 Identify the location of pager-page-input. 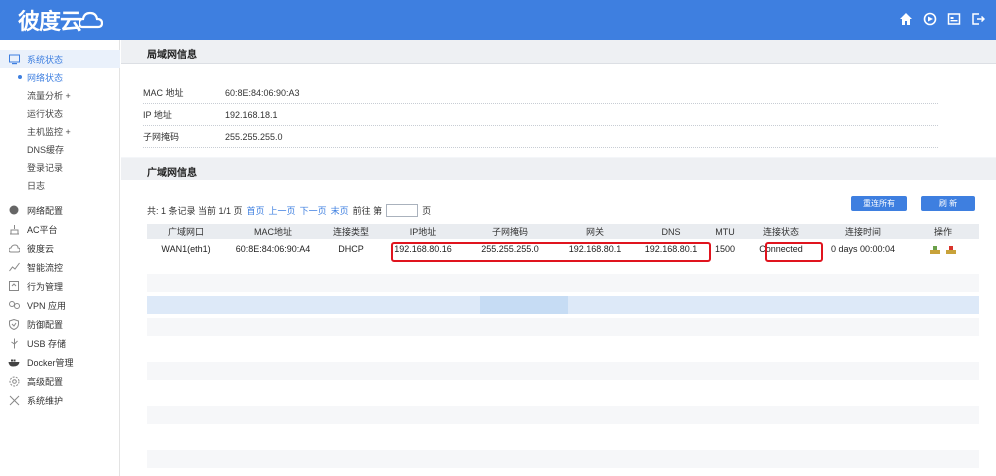
(402, 210).